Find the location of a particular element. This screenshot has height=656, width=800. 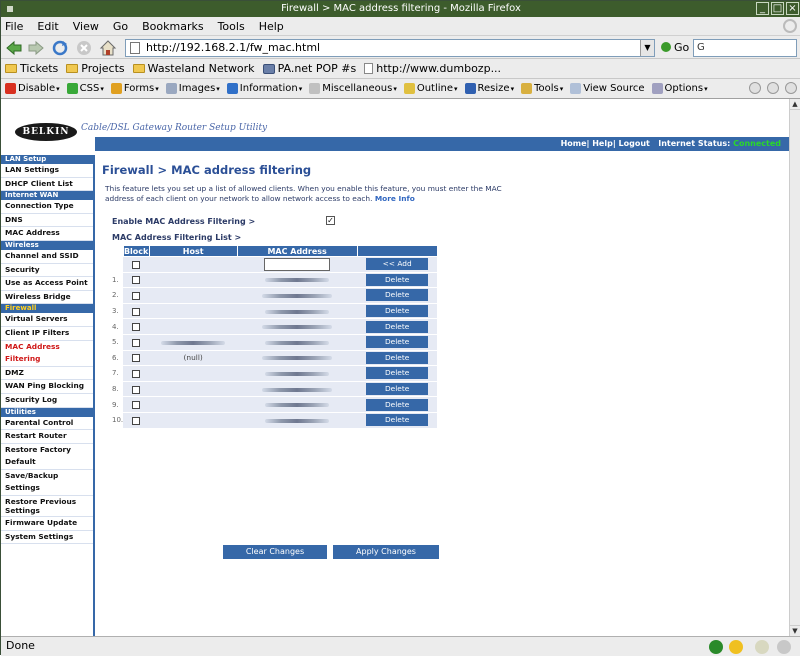

devbar-item-icon is located at coordinates (409, 88).